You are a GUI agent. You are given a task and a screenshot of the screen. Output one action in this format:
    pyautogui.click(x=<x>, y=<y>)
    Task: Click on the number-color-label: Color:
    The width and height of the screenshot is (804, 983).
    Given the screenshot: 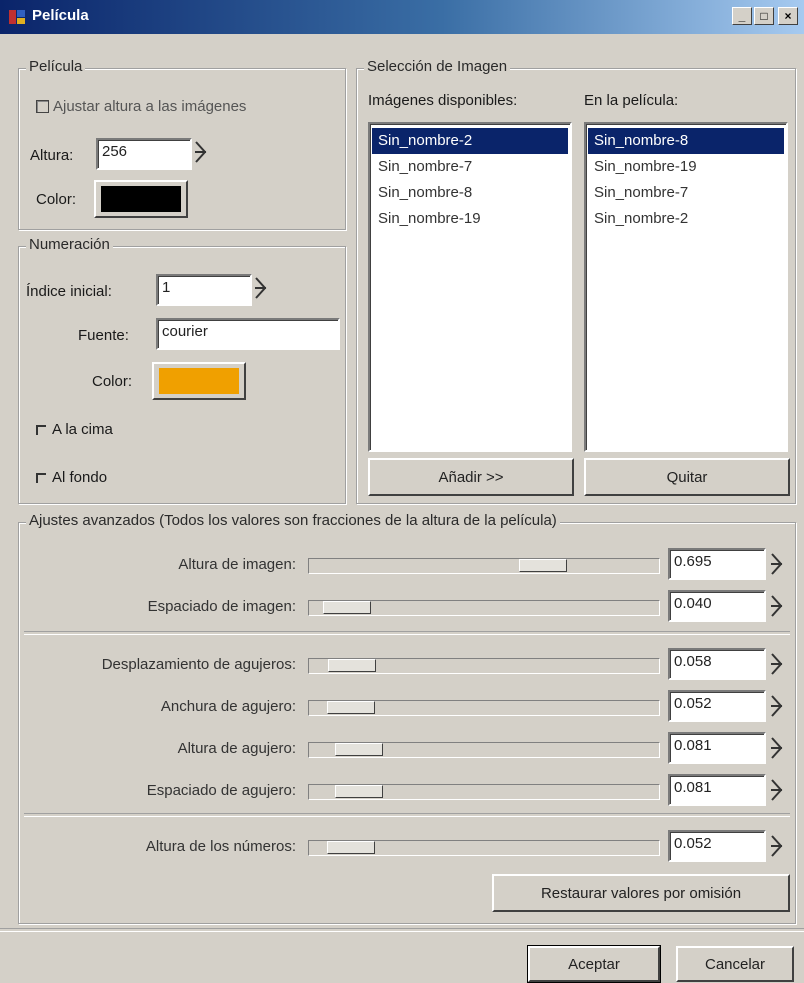 What is the action you would take?
    pyautogui.click(x=112, y=381)
    